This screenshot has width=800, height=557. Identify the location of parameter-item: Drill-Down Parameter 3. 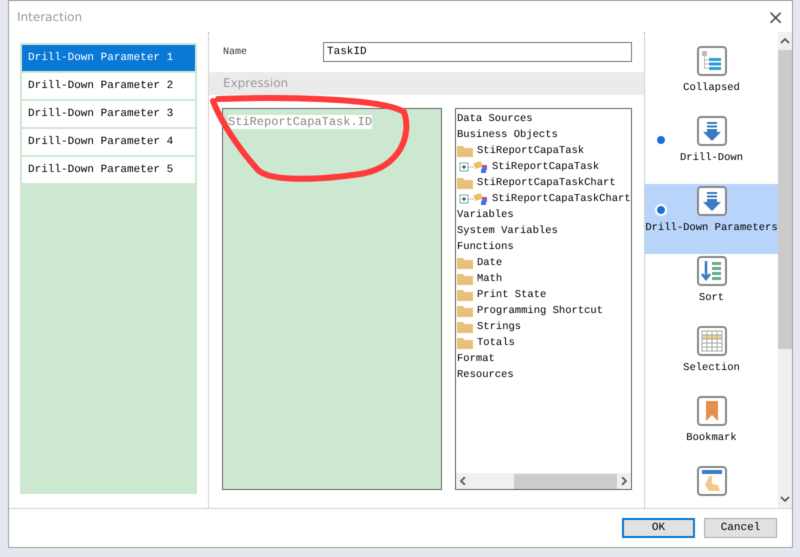
(108, 114).